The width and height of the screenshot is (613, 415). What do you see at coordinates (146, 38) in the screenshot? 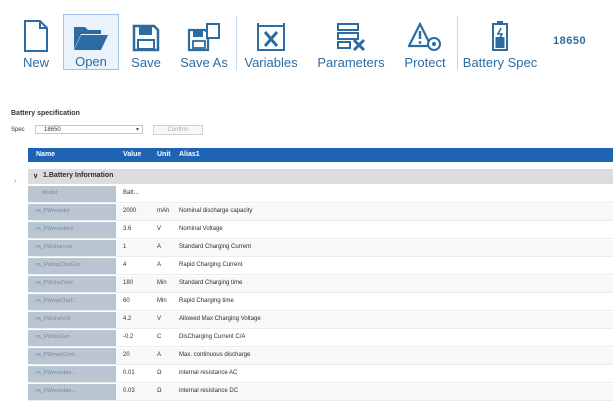
I see `save-disk-icon` at bounding box center [146, 38].